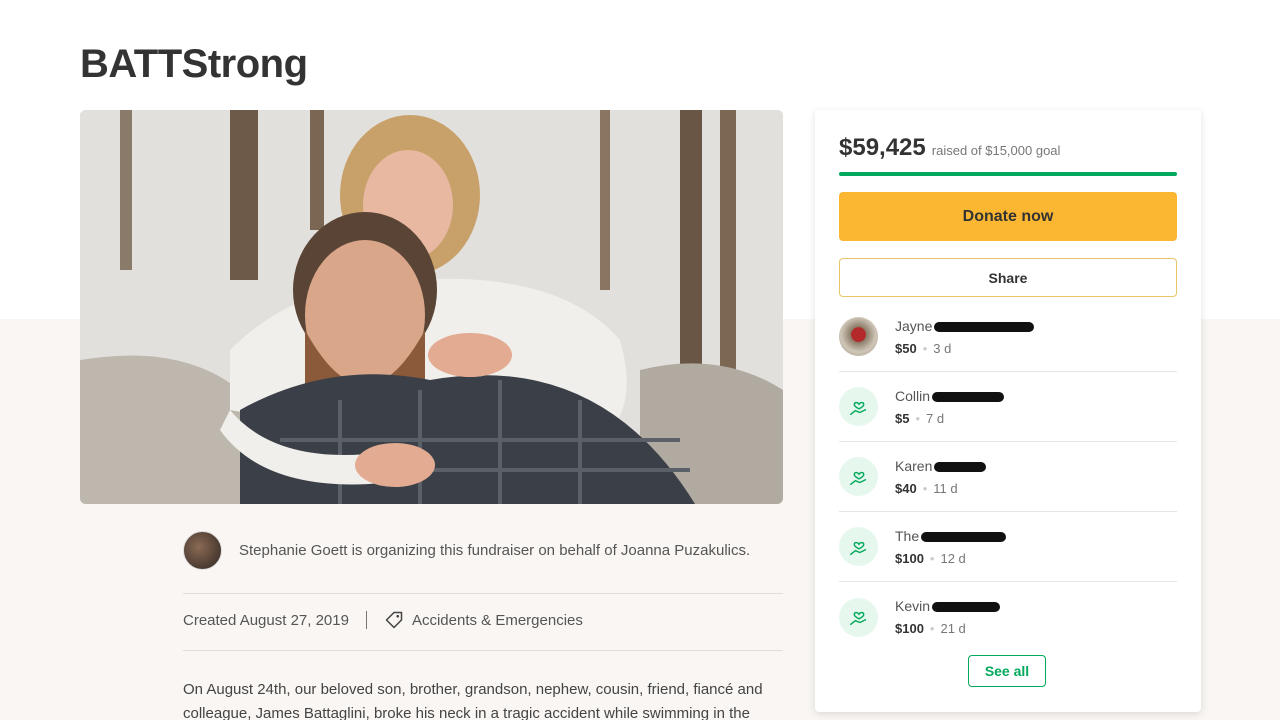 This screenshot has width=1280, height=720. Describe the element at coordinates (953, 628) in the screenshot. I see `donor-time: 21 d` at that location.